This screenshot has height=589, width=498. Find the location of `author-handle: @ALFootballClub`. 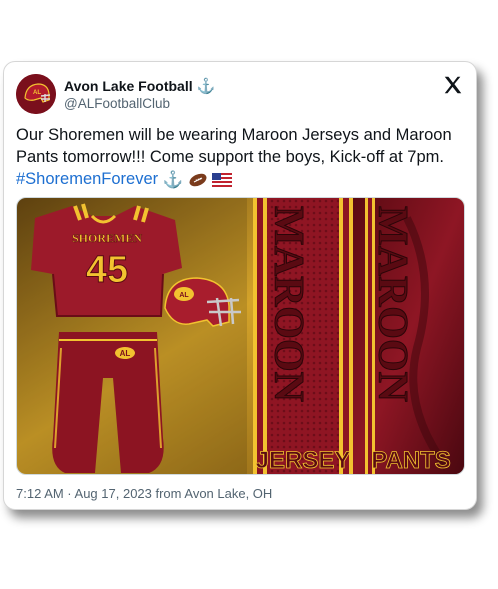

author-handle: @ALFootballClub is located at coordinates (117, 103).